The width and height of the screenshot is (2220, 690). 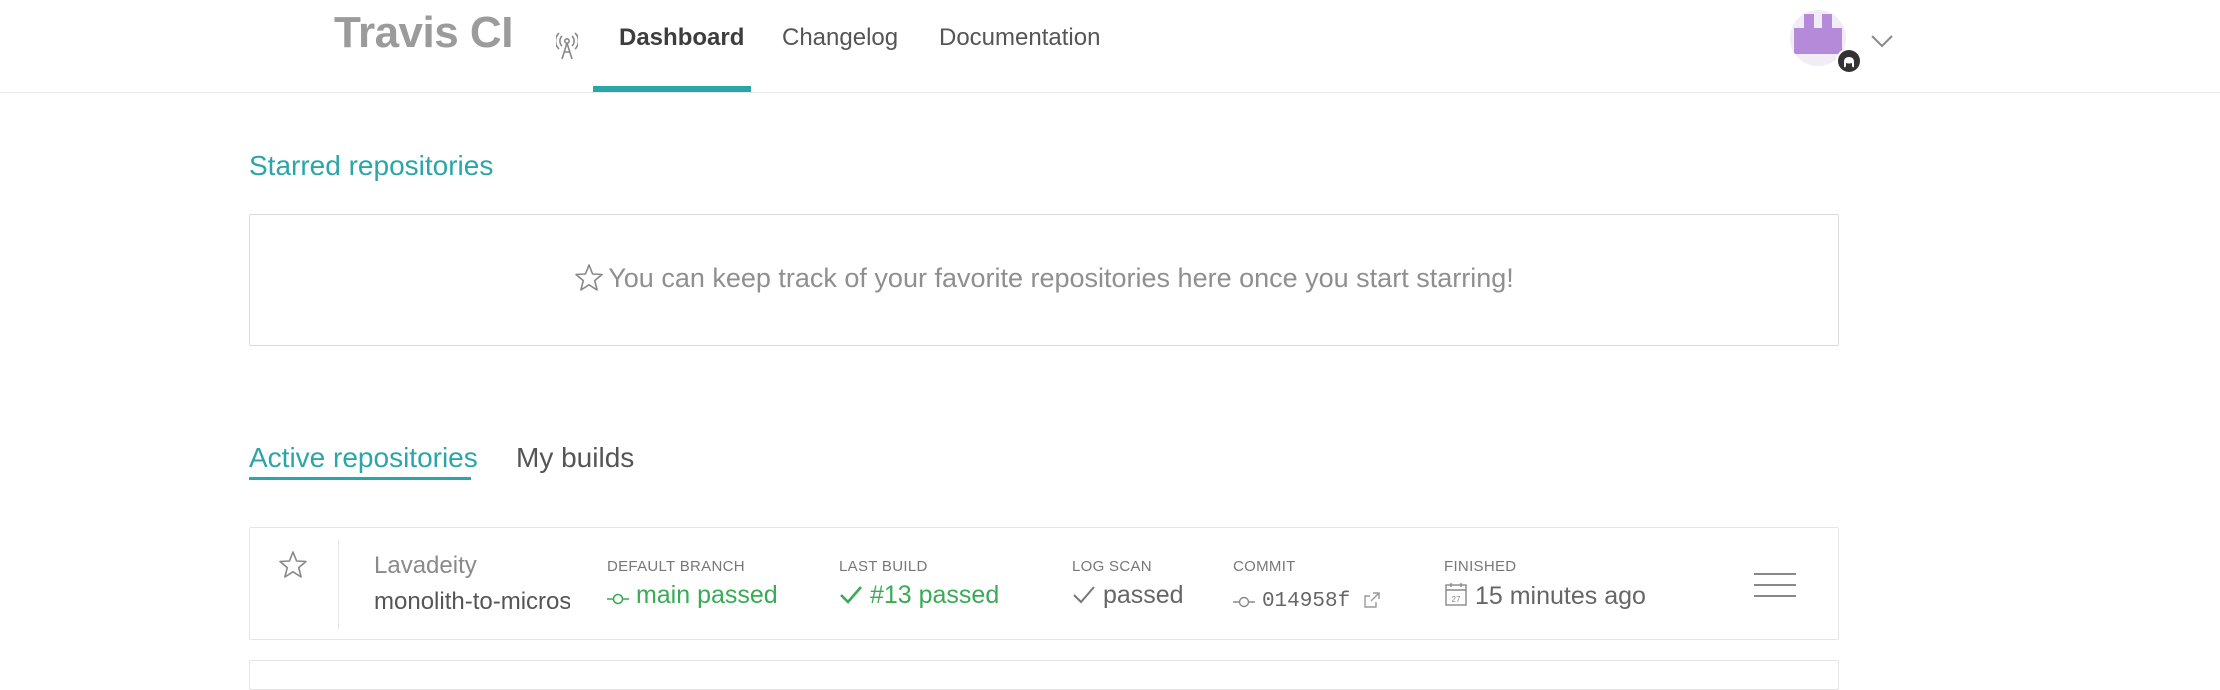 I want to click on repo-owner: Lavadeity, so click(x=425, y=566).